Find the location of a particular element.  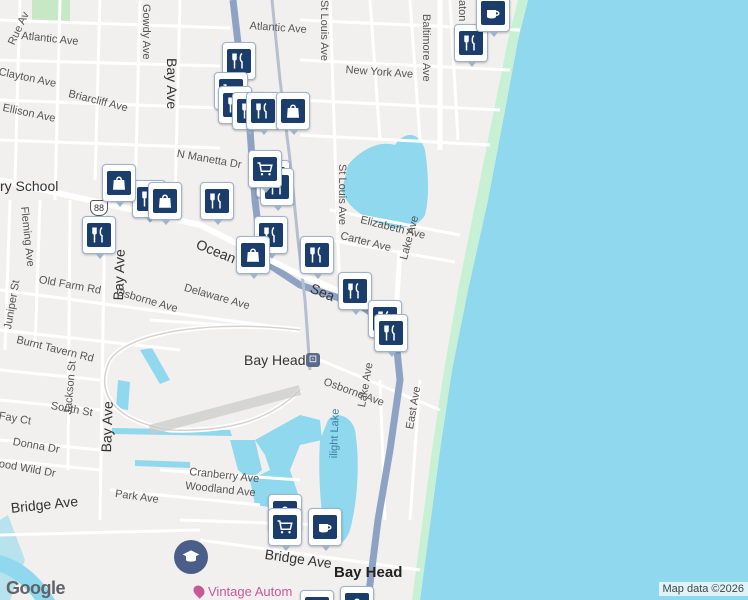

street-label: Gowdy Ave is located at coordinates (146, 32).